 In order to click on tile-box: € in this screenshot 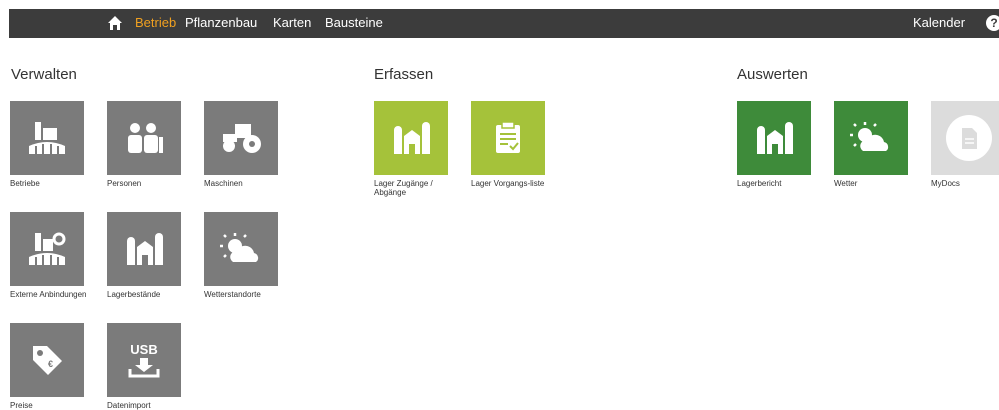, I will do `click(47, 360)`.